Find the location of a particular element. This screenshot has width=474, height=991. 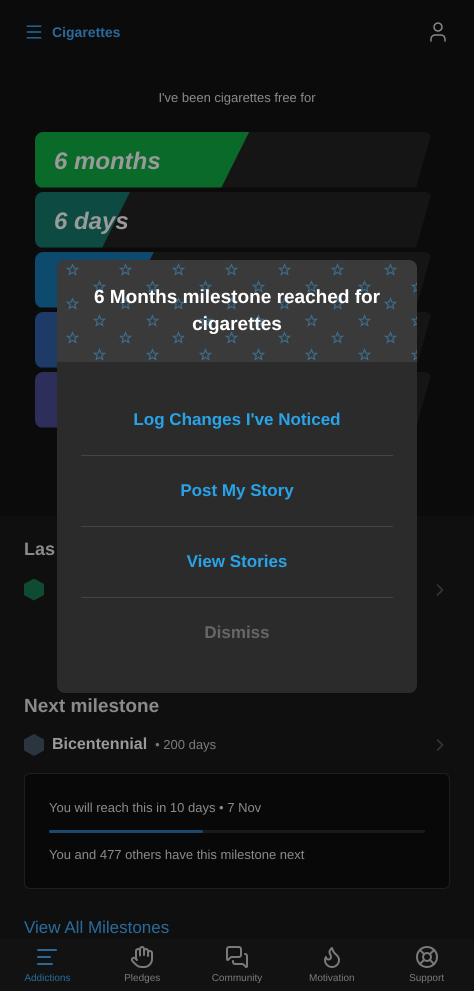

nav-tab: Support is located at coordinates (426, 965).